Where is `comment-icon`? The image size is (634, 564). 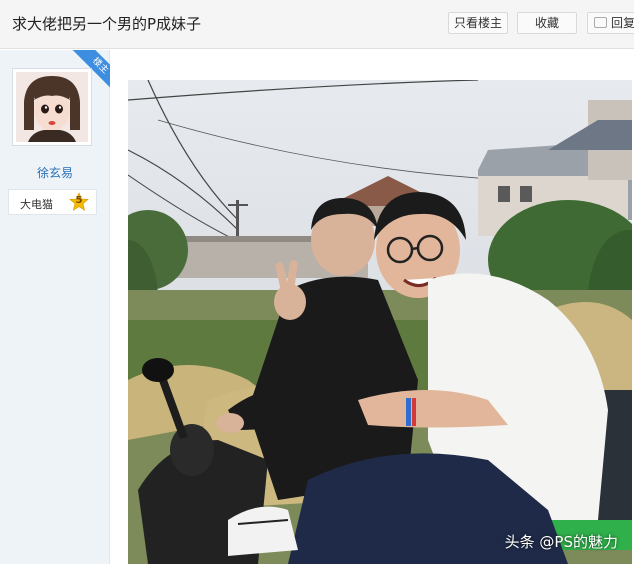 comment-icon is located at coordinates (600, 22).